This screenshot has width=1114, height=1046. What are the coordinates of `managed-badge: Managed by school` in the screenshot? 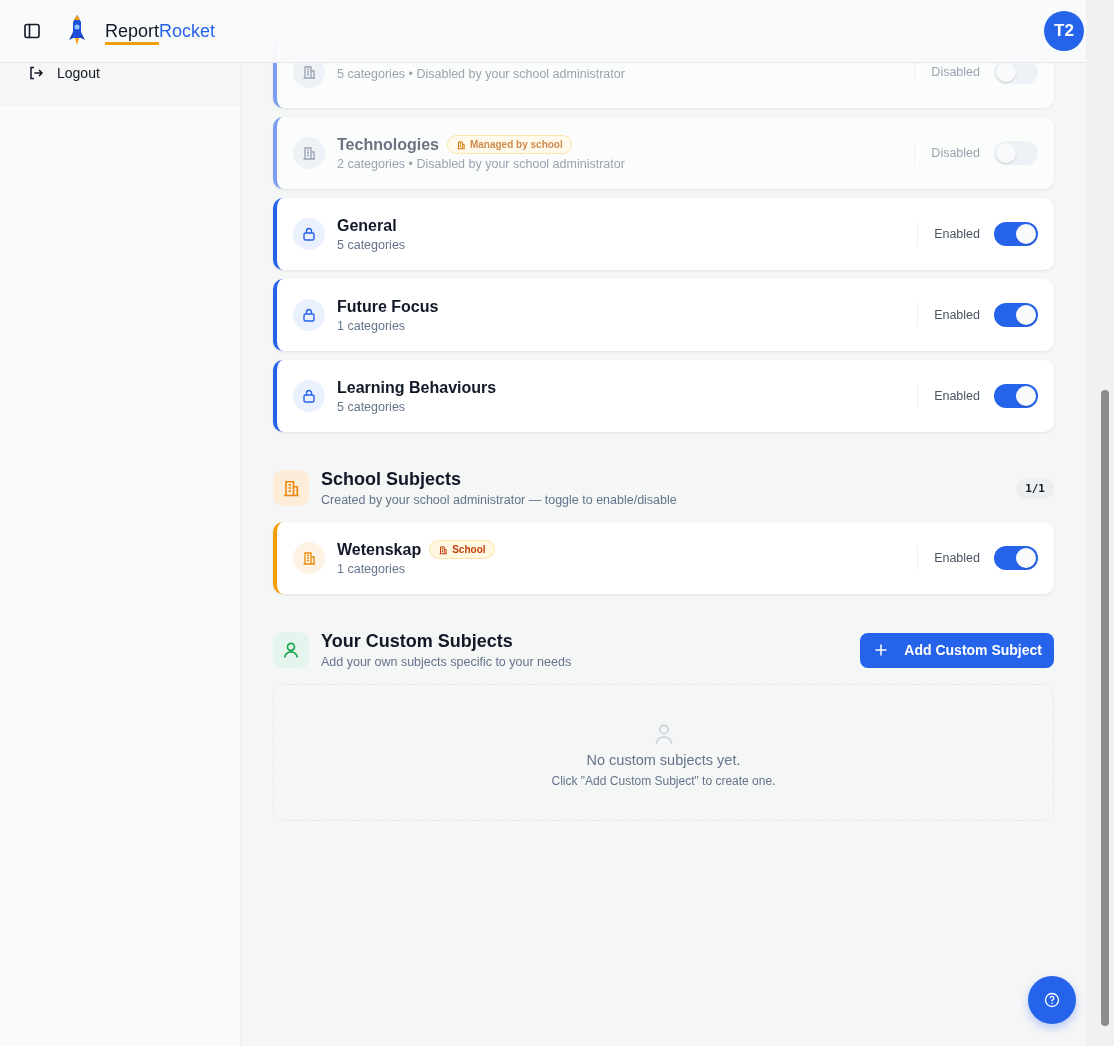 It's located at (509, 144).